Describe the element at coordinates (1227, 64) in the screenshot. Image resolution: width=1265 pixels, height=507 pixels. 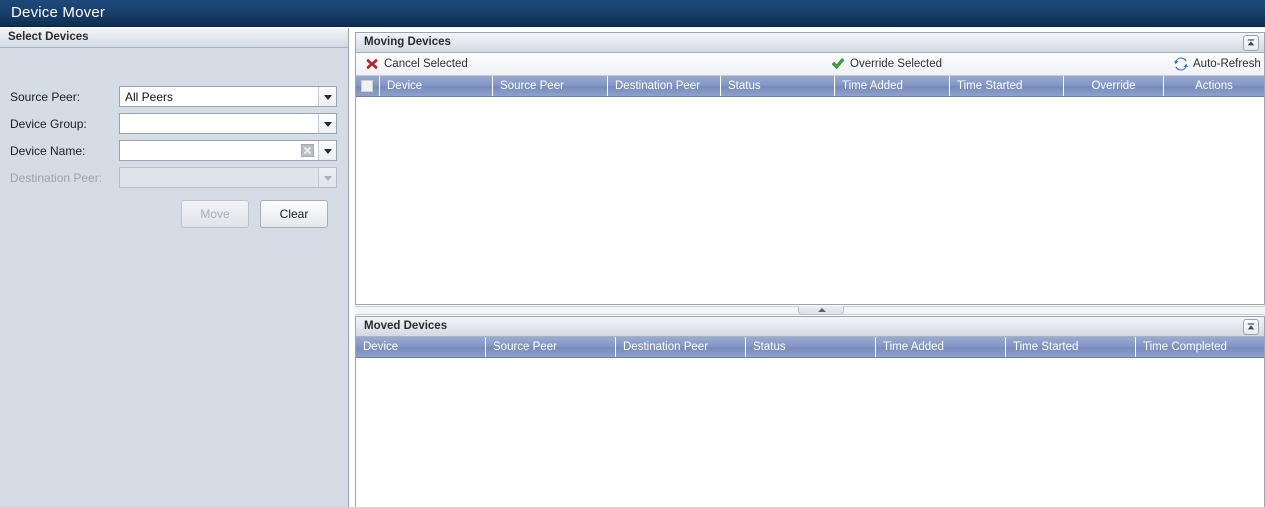
I see `auto-refresh-label: Auto-Refresh` at that location.